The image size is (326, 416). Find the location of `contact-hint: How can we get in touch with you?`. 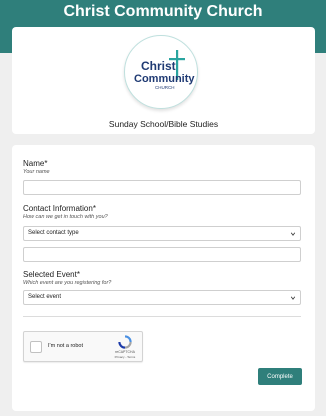

contact-hint: How can we get in touch with you? is located at coordinates (65, 217).